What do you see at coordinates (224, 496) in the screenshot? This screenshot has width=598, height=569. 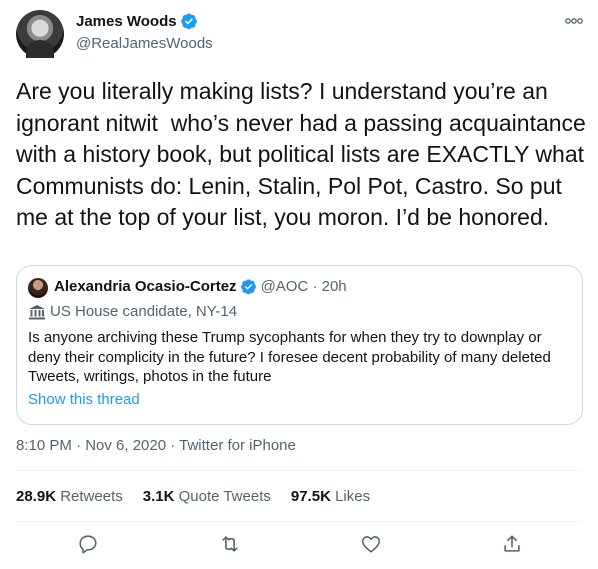 I see `quote-tweets-label: Quote Tweets` at bounding box center [224, 496].